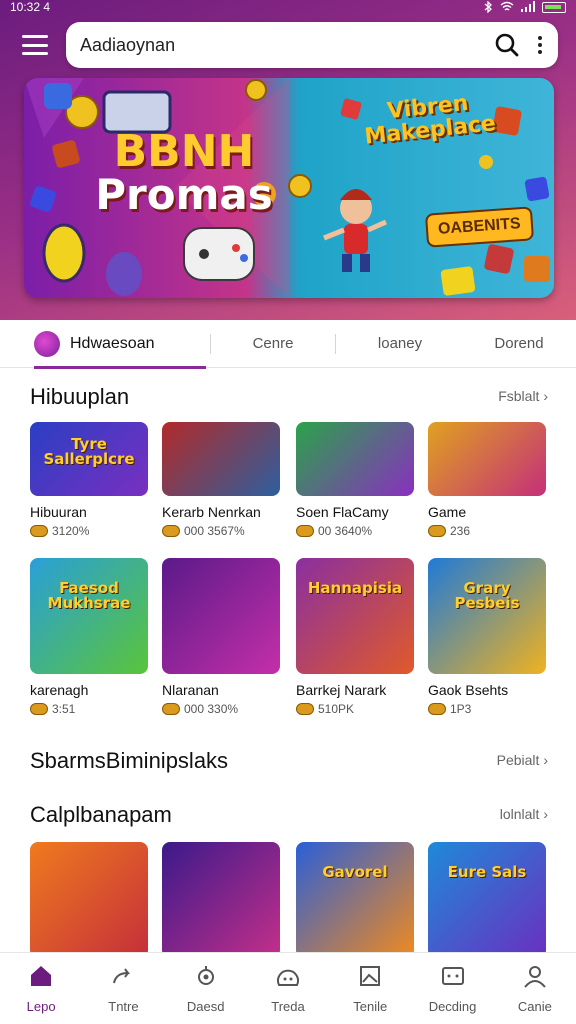 This screenshot has height=1024, width=576. I want to click on tab-label: Hdwaesoan, so click(112, 343).